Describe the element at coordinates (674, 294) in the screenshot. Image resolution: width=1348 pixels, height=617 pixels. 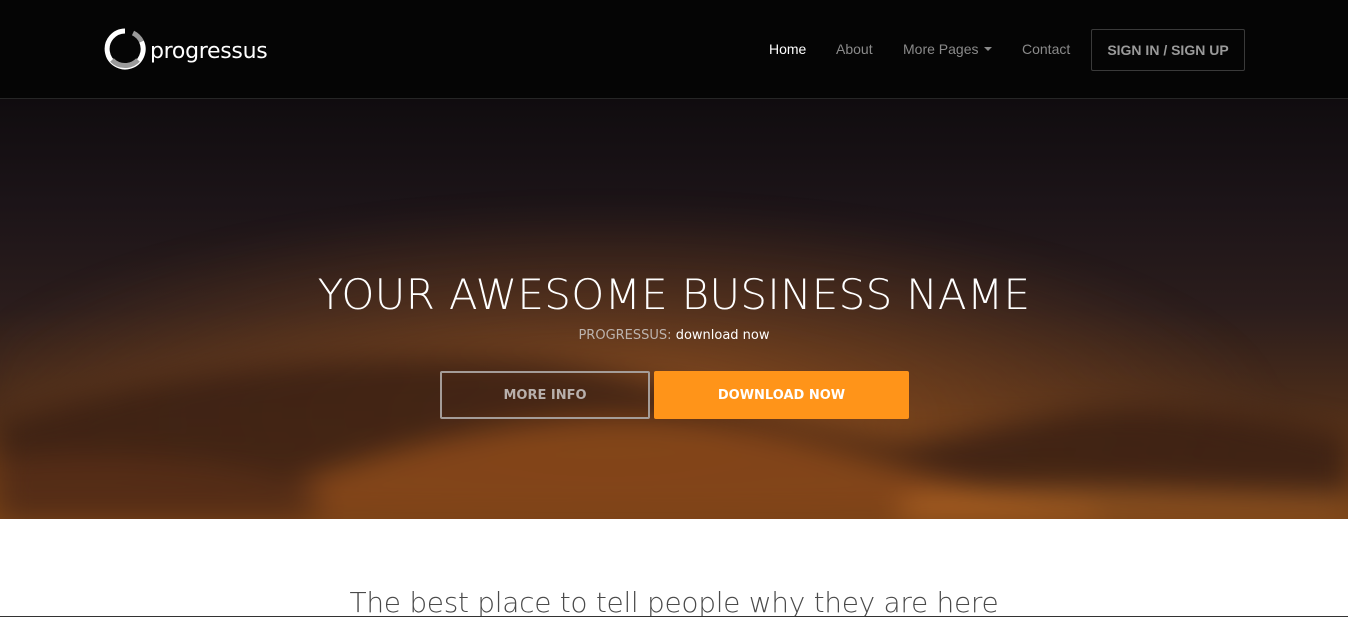
I see `hero-title: YOUR AWESOME BUSINESS NAME` at that location.